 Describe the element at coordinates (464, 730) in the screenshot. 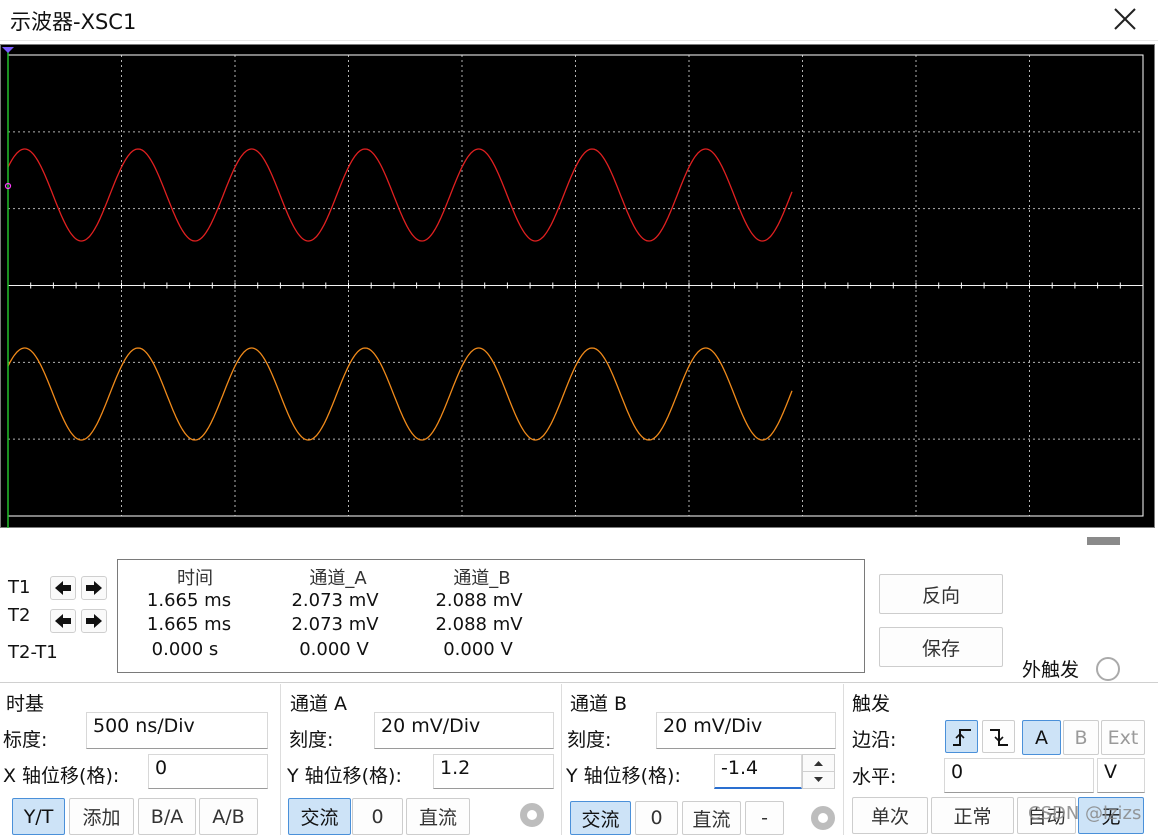

I see `channel-a-scale-field: 20 mV/Div` at that location.